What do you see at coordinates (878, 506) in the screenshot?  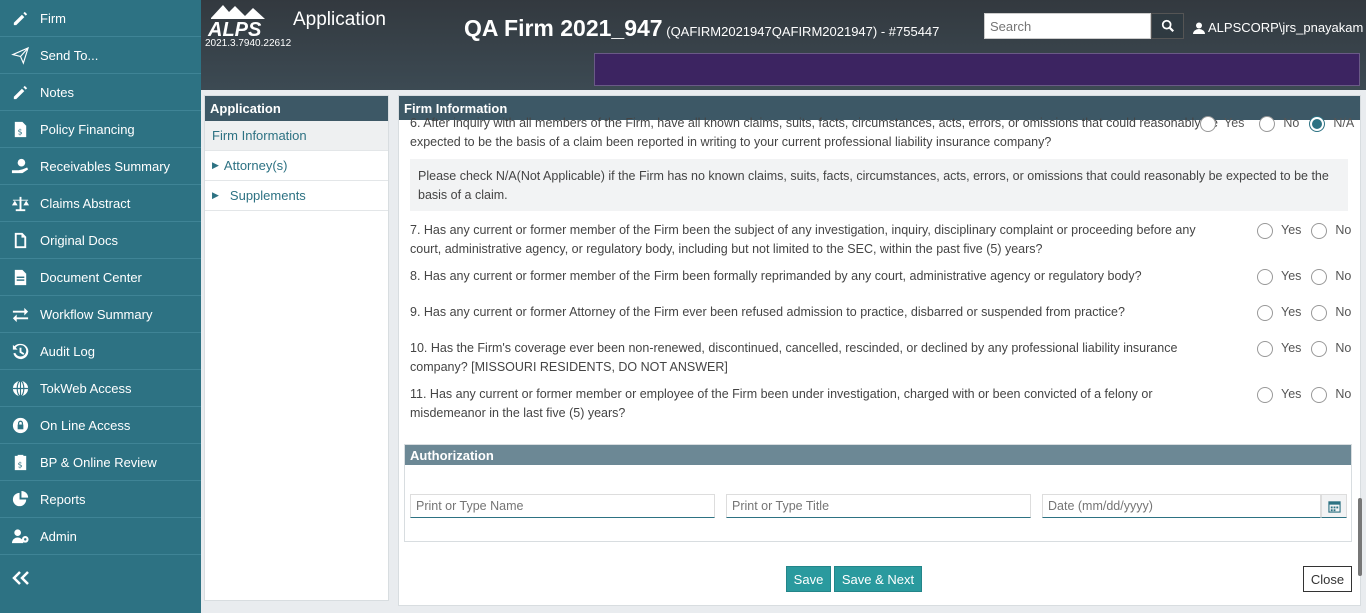 I see `title-field` at bounding box center [878, 506].